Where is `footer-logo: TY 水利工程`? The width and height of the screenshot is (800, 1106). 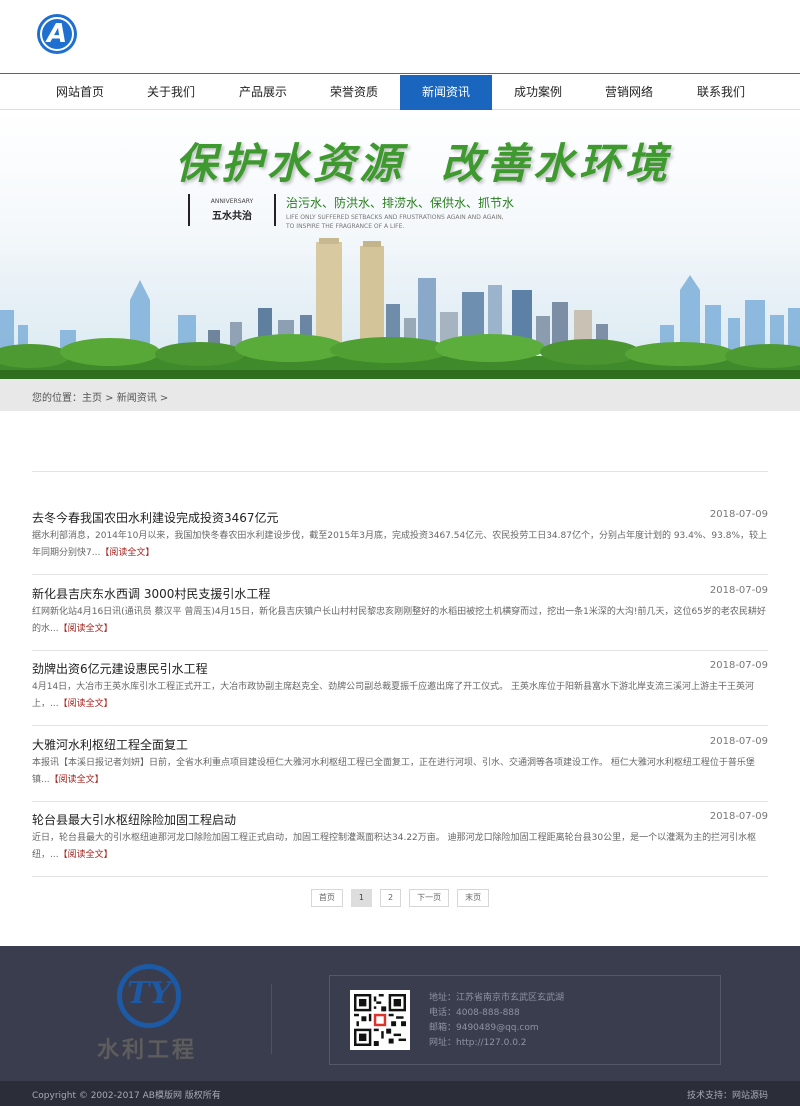 footer-logo: TY 水利工程 is located at coordinates (156, 1019).